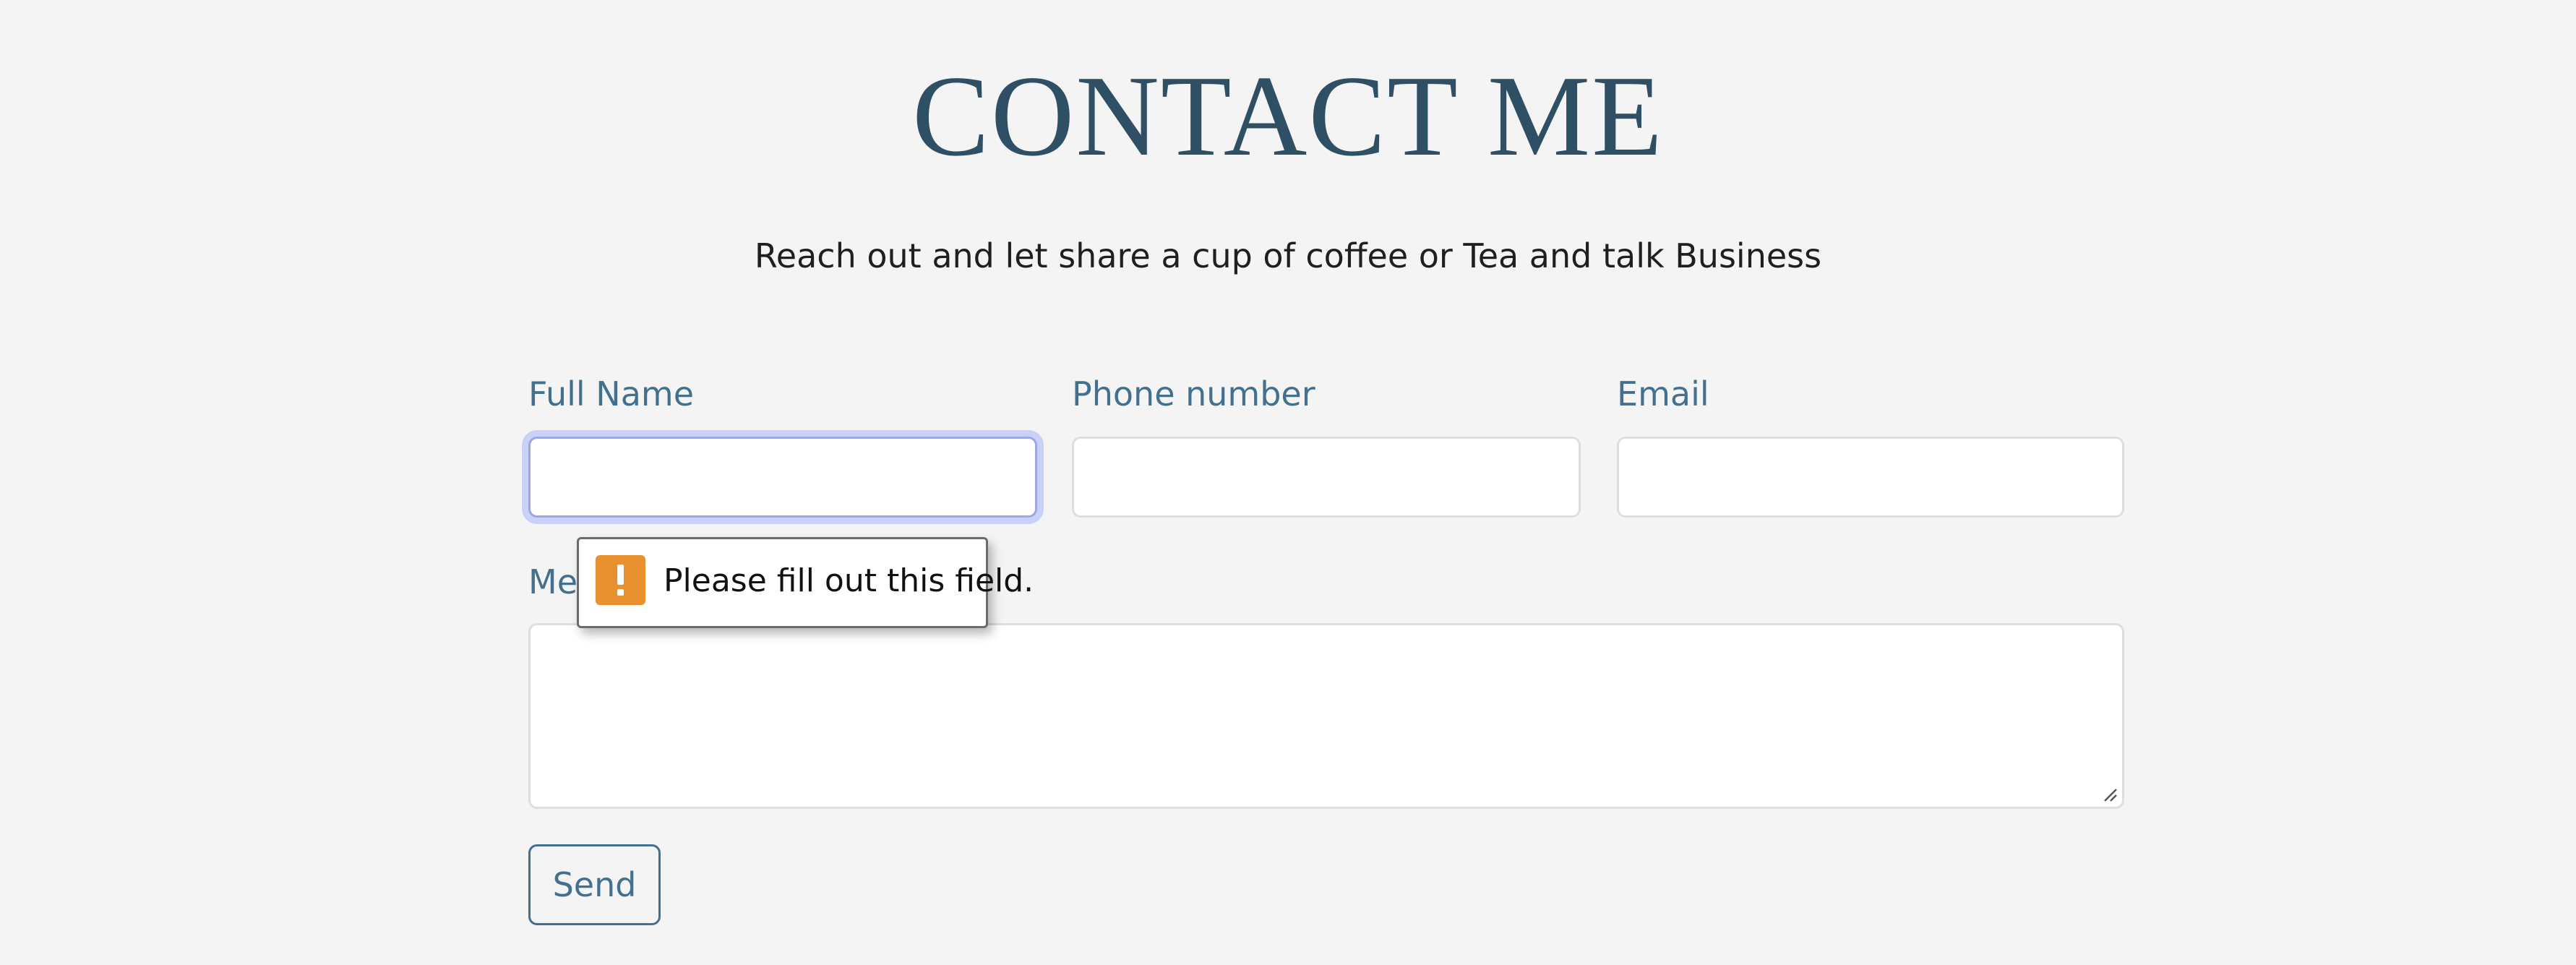  I want to click on warning-exclamation-icon, so click(621, 580).